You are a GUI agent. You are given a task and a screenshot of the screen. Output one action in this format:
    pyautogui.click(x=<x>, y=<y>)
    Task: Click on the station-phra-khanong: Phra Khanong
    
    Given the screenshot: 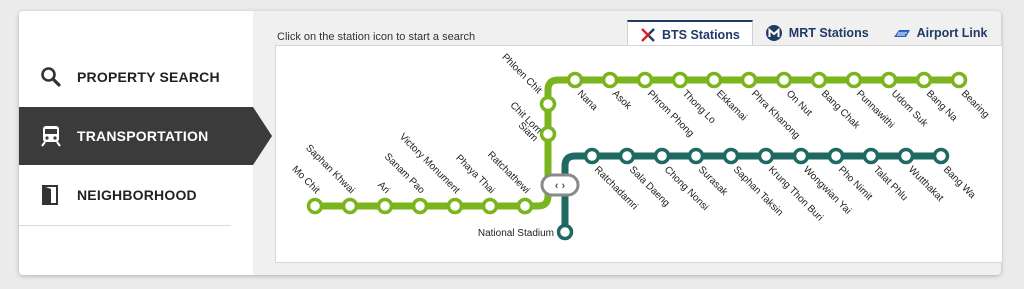 What is the action you would take?
    pyautogui.click(x=771, y=106)
    